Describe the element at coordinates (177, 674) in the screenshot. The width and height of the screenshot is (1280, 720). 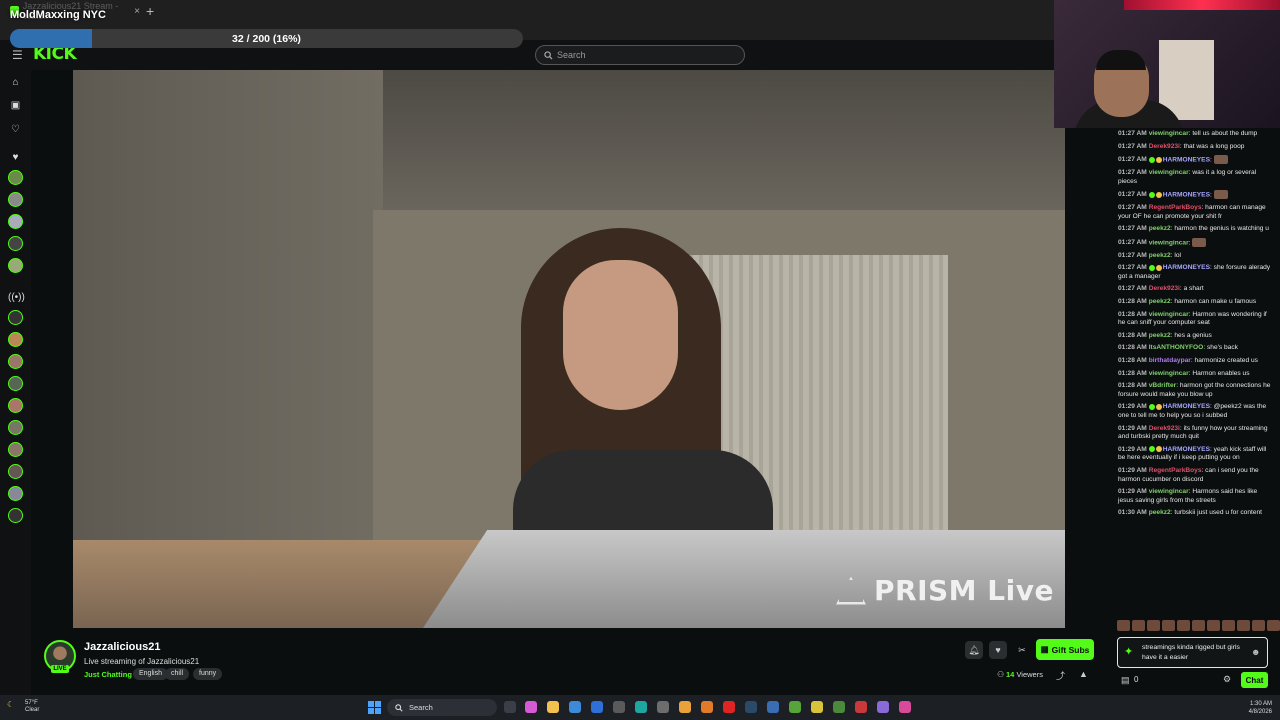
I see `stream-tag: chill` at that location.